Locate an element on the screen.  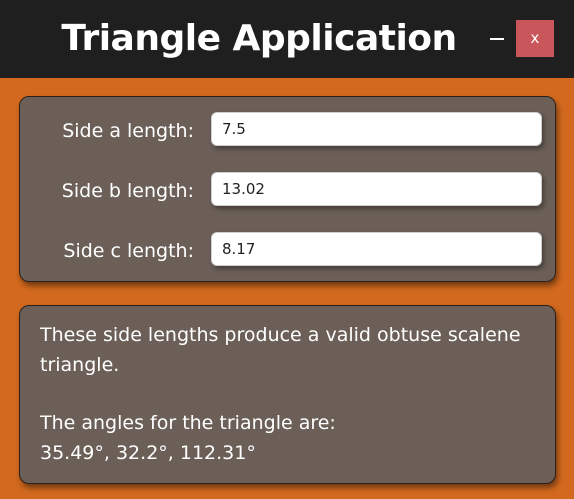
side-c-input is located at coordinates (376, 249).